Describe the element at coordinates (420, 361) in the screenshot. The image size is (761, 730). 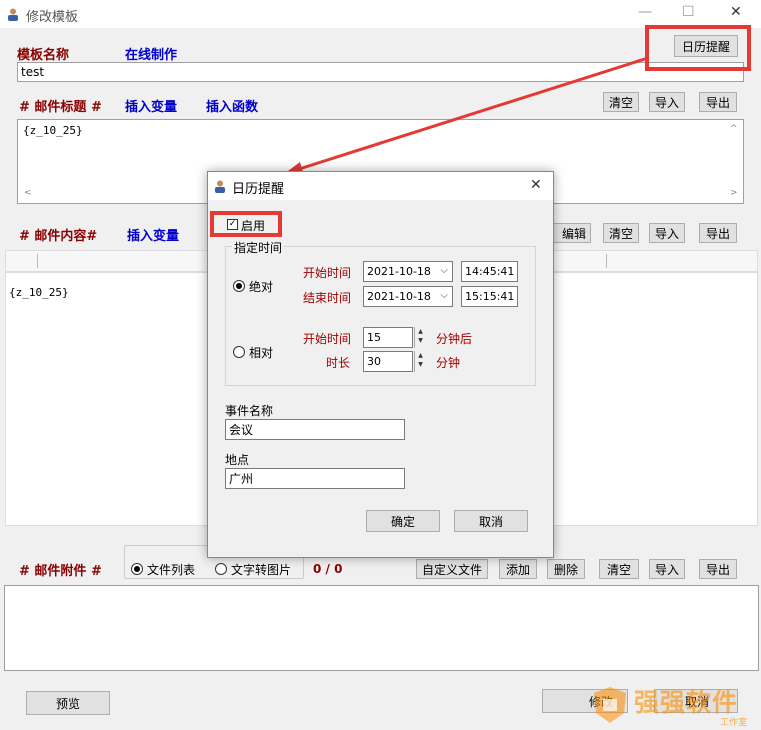
I see `duration-spin-icon: ▲ ▼` at that location.